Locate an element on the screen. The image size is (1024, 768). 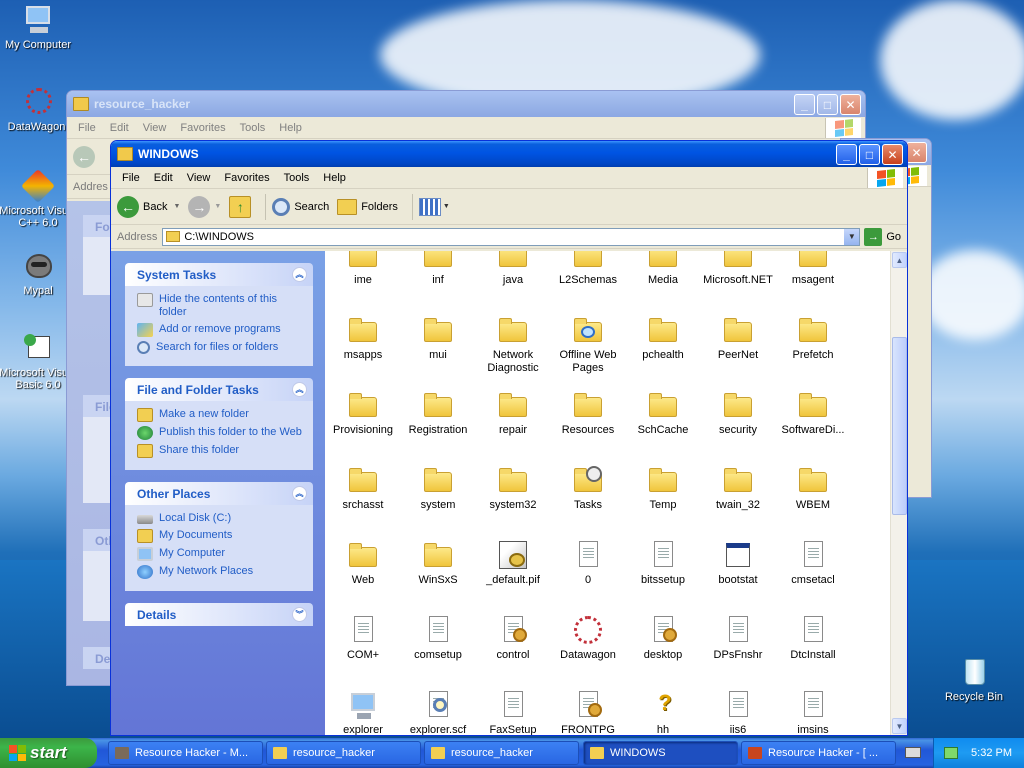
expand-chevron-icon: ︾ is located at coordinates (299, 614).